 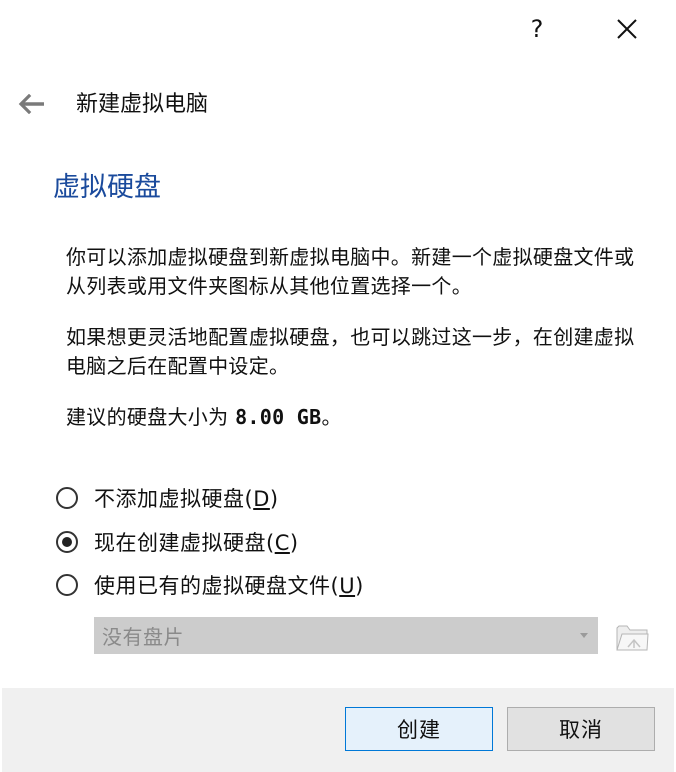 I want to click on disk-file-select: 没有盘片, so click(x=346, y=635).